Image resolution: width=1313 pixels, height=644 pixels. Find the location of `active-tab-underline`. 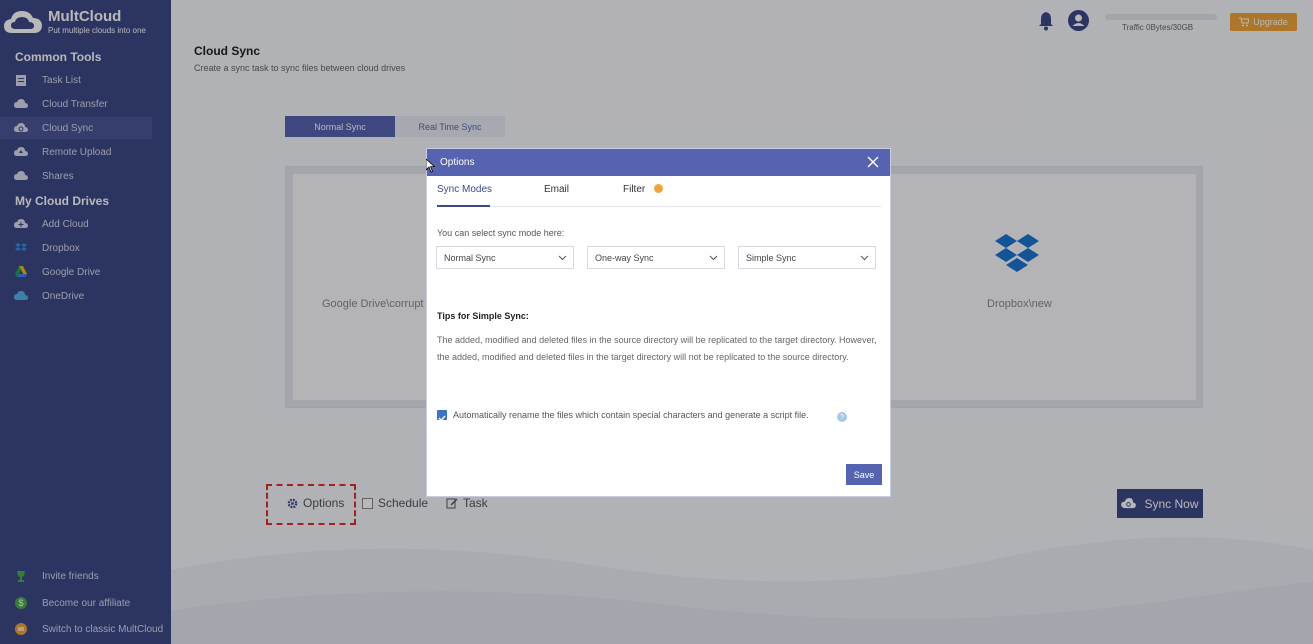

active-tab-underline is located at coordinates (463, 206).